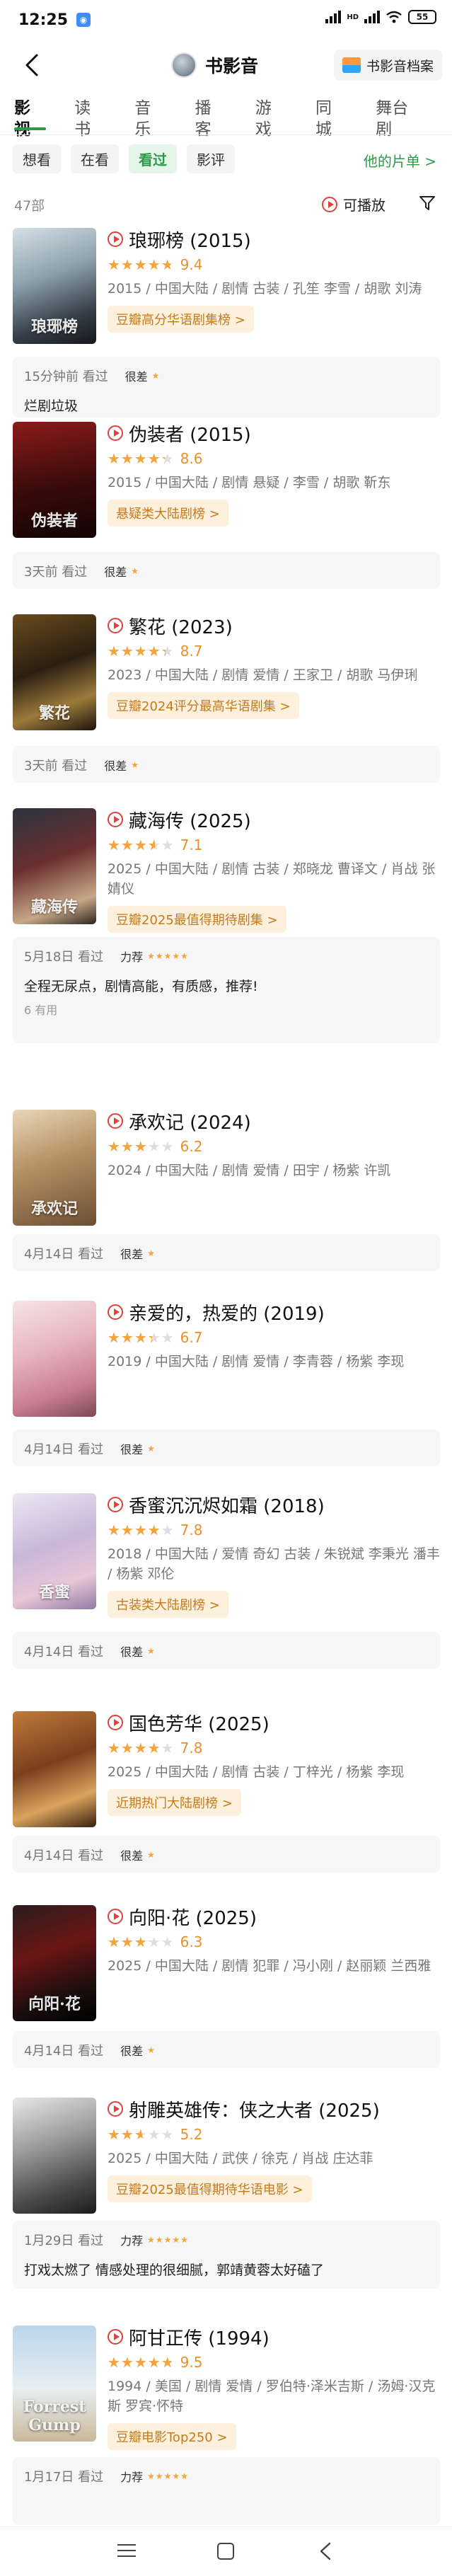 Image resolution: width=452 pixels, height=2576 pixels. Describe the element at coordinates (54, 480) in the screenshot. I see `poster-image: 伪装者` at that location.